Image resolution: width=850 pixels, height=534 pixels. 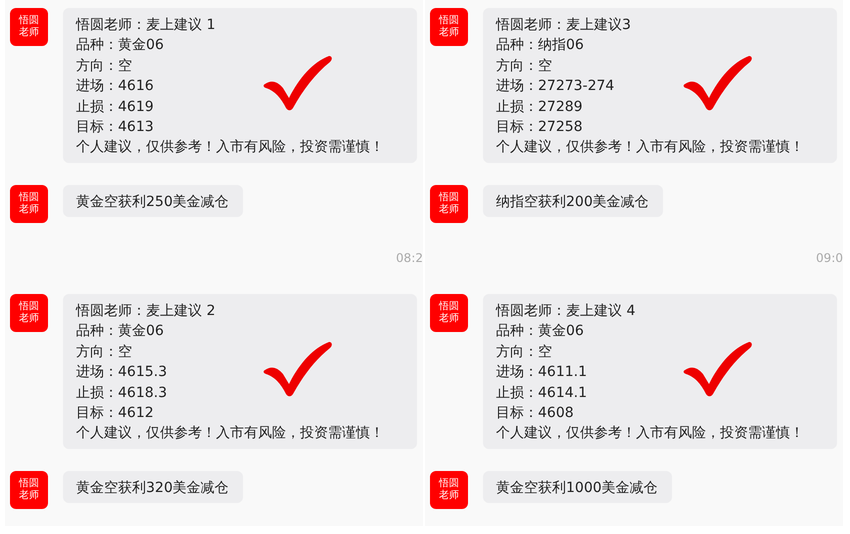 I want to click on message-line: 悟圆老师：麦上建议3, so click(x=564, y=25).